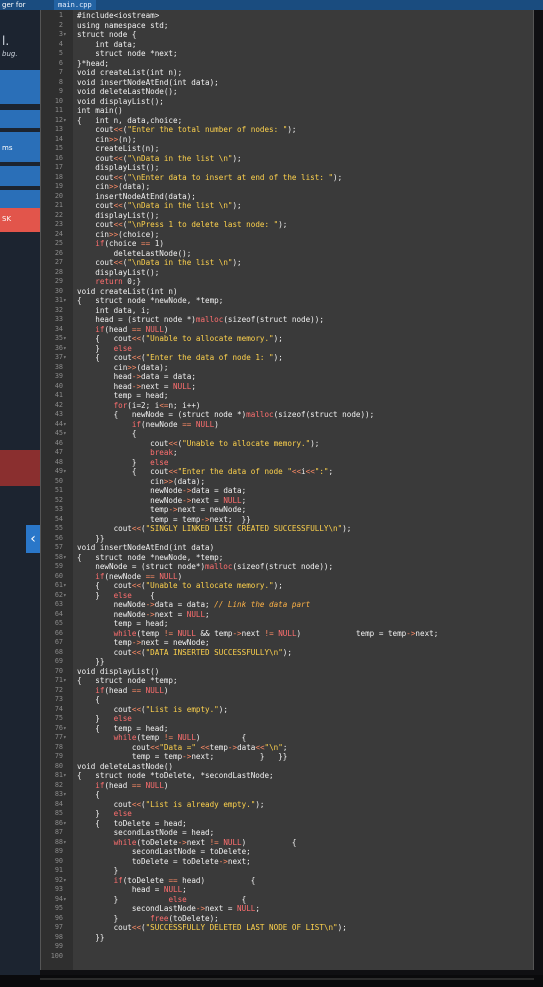 This screenshot has width=543, height=987. Describe the element at coordinates (288, 833) in the screenshot. I see `code-line: 87 secondLastNode = head;` at that location.